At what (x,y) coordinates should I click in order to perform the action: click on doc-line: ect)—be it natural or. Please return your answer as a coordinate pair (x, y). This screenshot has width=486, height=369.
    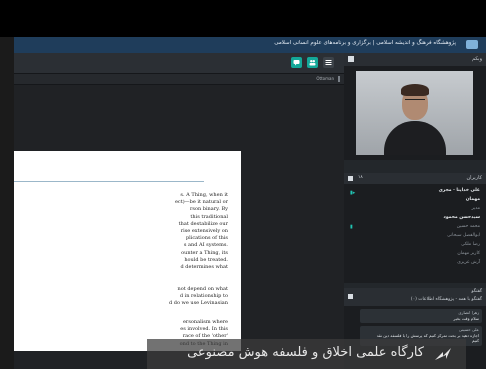
    Looking at the image, I should click on (201, 202).